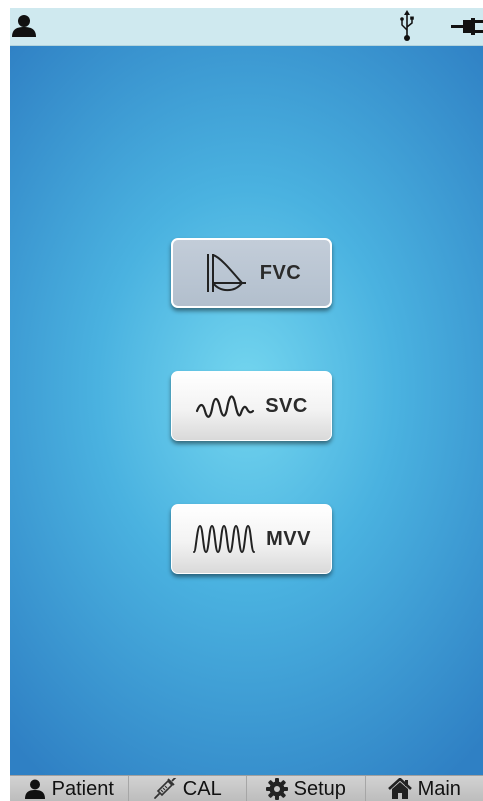 The height and width of the screenshot is (801, 483). Describe the element at coordinates (246, 27) in the screenshot. I see `status-bar` at that location.